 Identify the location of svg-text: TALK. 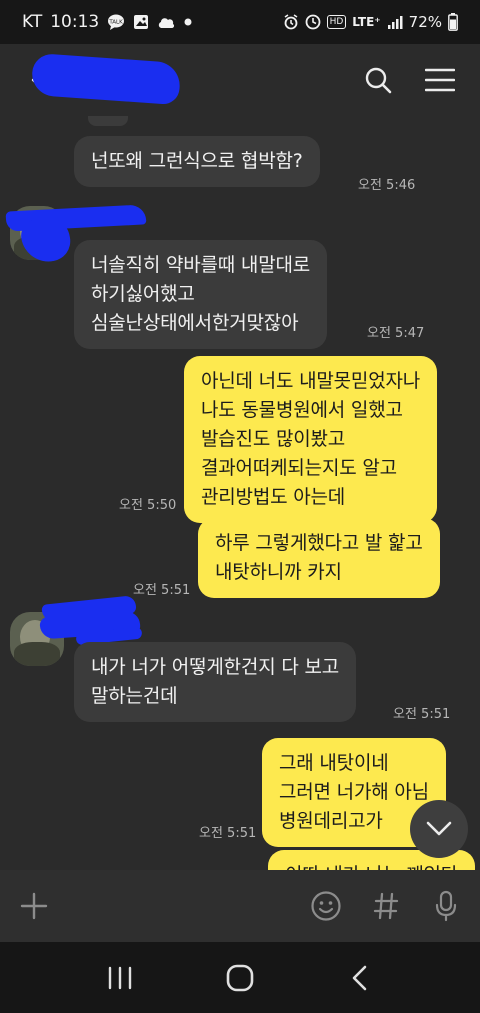
(116, 23).